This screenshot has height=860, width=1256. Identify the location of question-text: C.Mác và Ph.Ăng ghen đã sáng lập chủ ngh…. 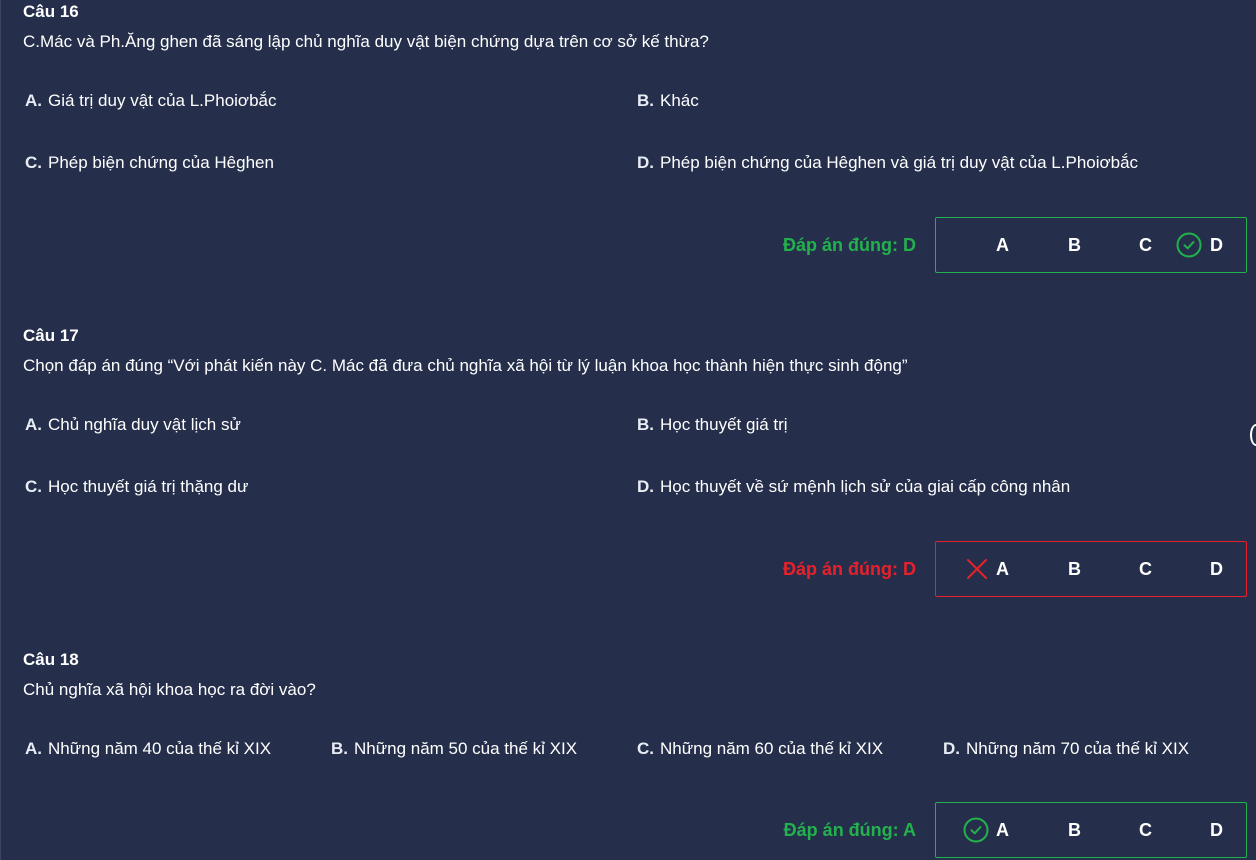
(366, 41).